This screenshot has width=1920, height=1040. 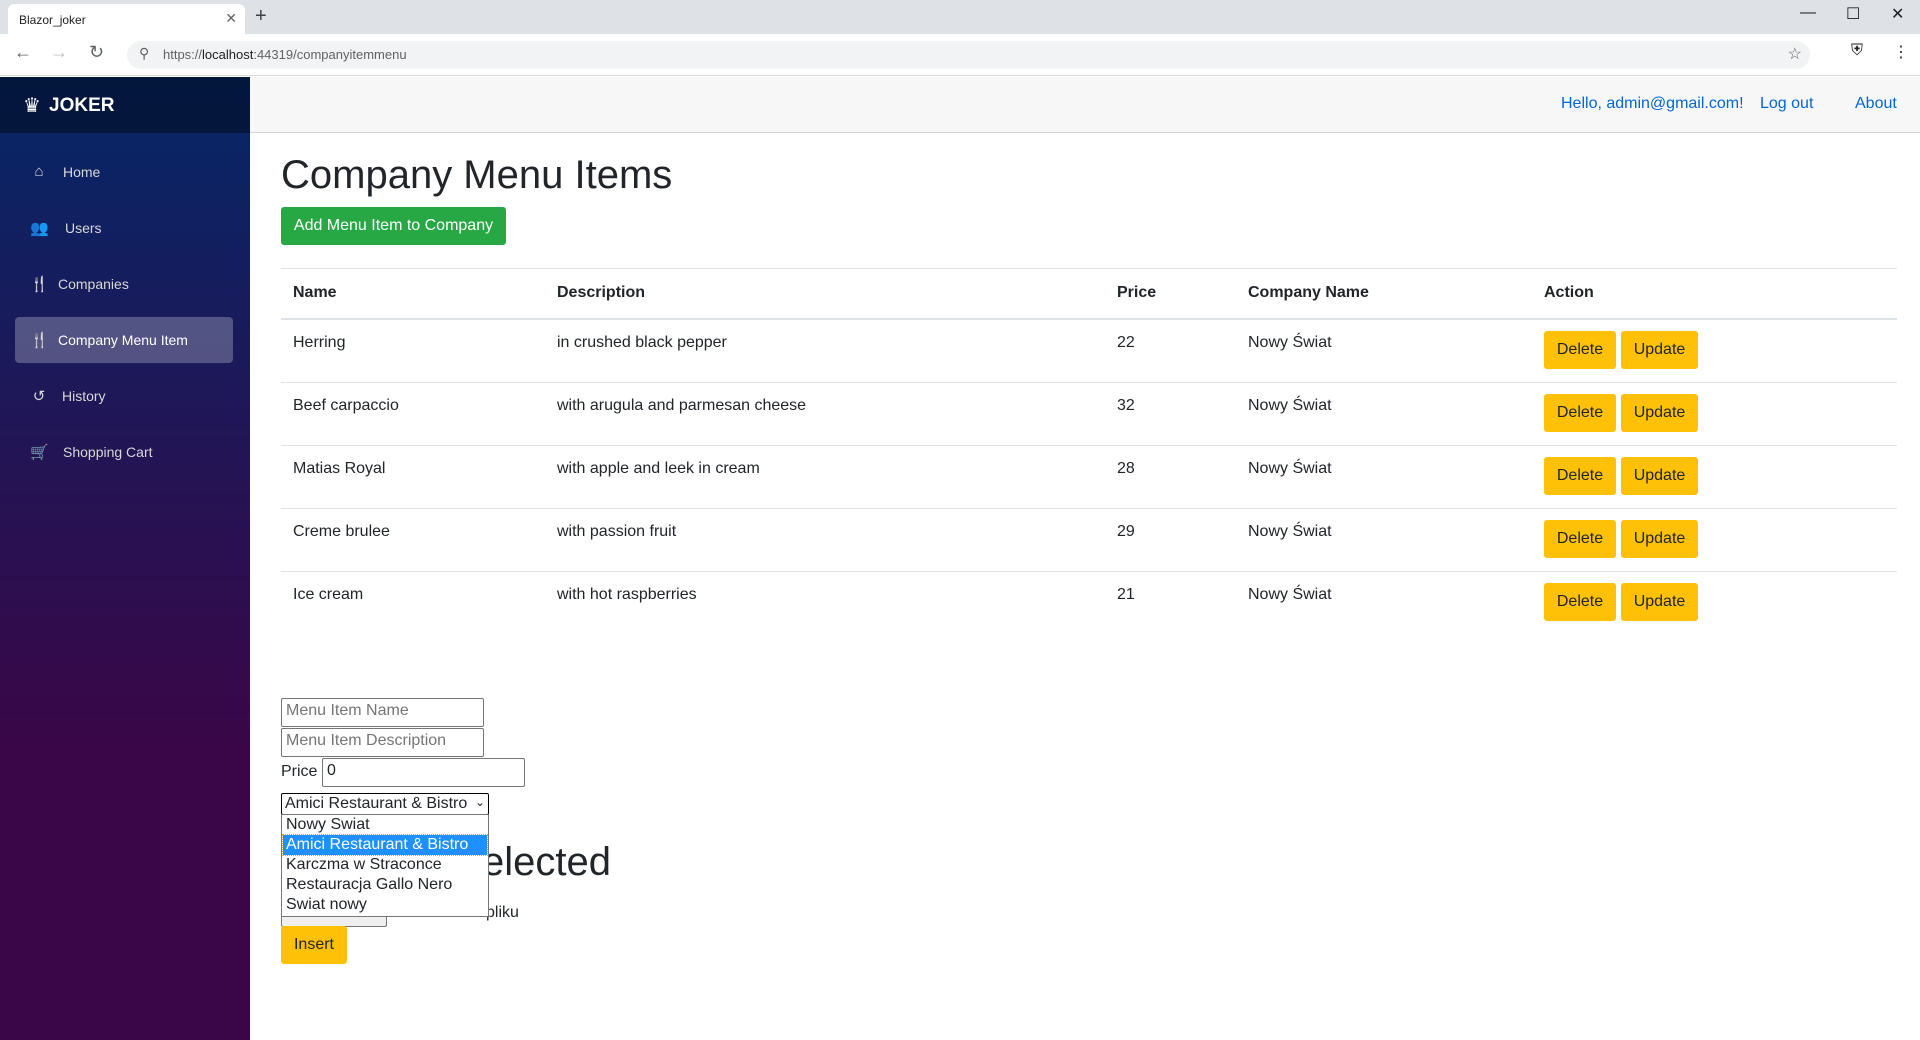 I want to click on insert-button: Insert, so click(x=314, y=945).